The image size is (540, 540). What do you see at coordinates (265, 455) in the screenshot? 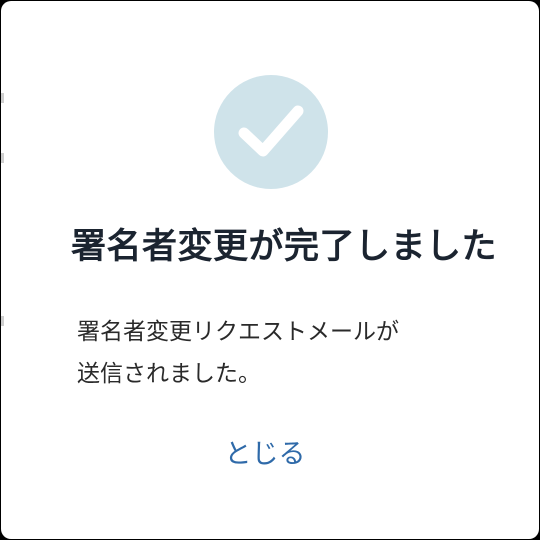
I see `close-button: とじる` at bounding box center [265, 455].